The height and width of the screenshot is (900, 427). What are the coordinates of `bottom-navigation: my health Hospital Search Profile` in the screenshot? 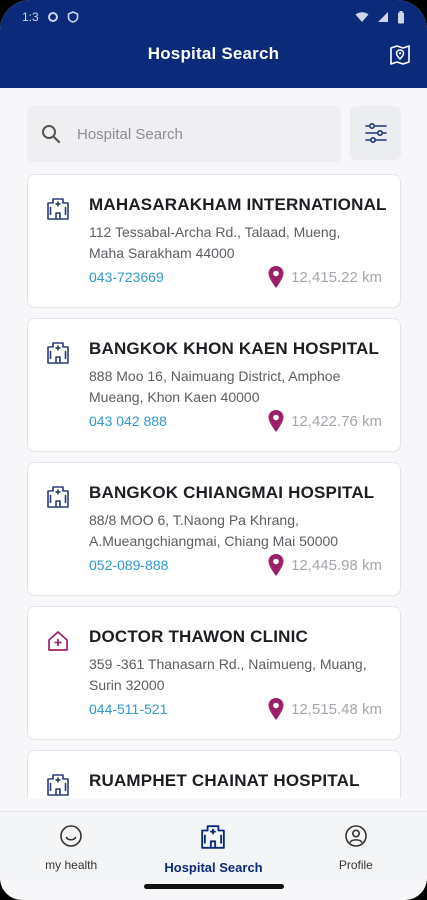 It's located at (213, 846).